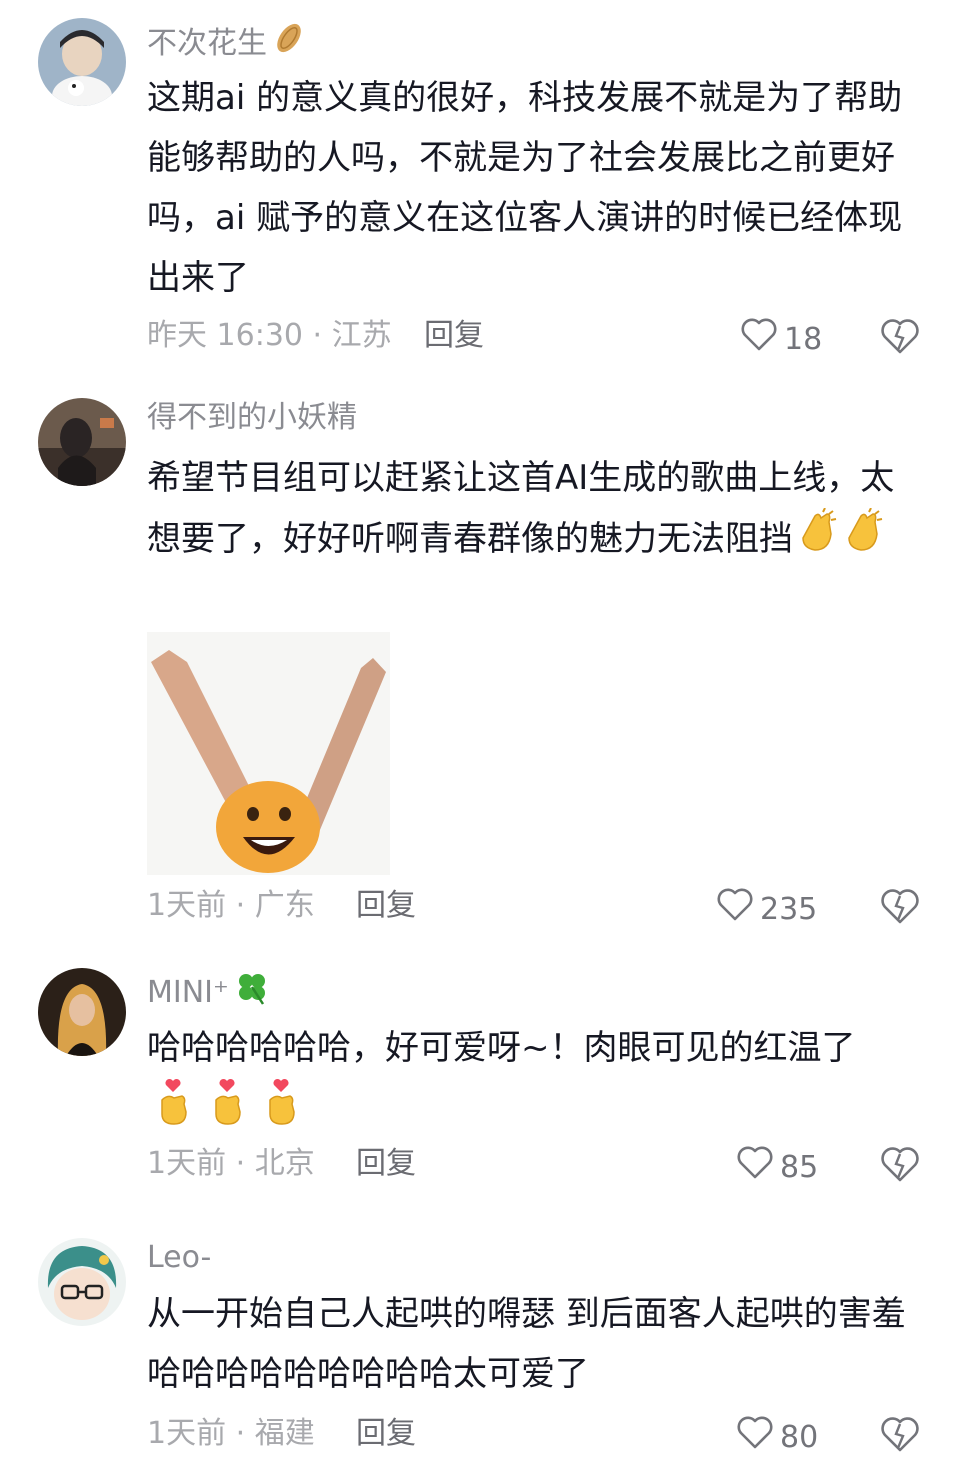 This screenshot has height=1479, width=960. I want to click on like-count: 18, so click(803, 339).